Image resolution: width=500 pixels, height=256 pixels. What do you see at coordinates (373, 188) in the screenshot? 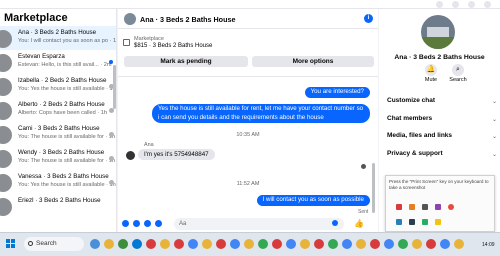
I see `chat-scrollbar` at bounding box center [373, 188].